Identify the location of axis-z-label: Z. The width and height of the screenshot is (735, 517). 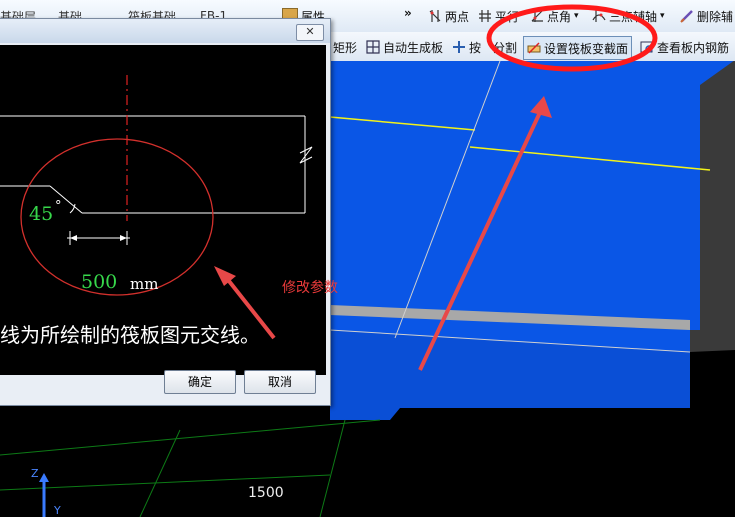
(35, 473).